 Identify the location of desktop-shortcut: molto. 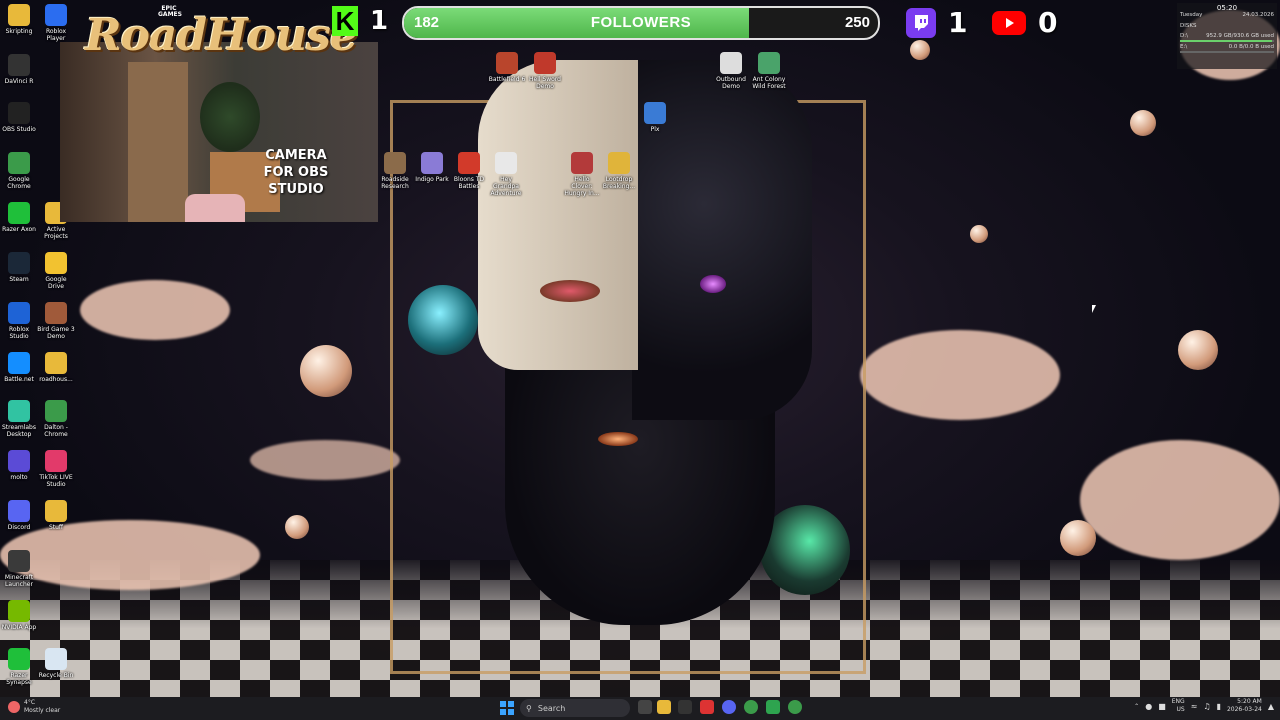
(19, 465).